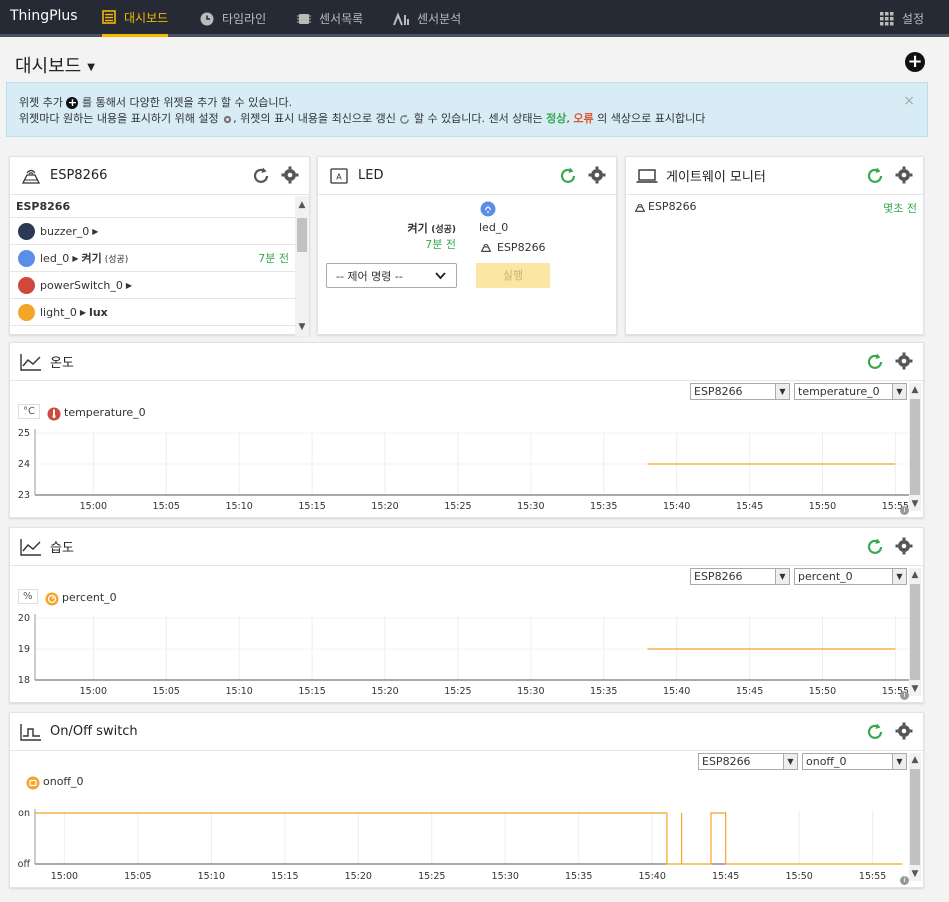 The width and height of the screenshot is (949, 902). I want to click on widget-title: 습도, so click(62, 548).